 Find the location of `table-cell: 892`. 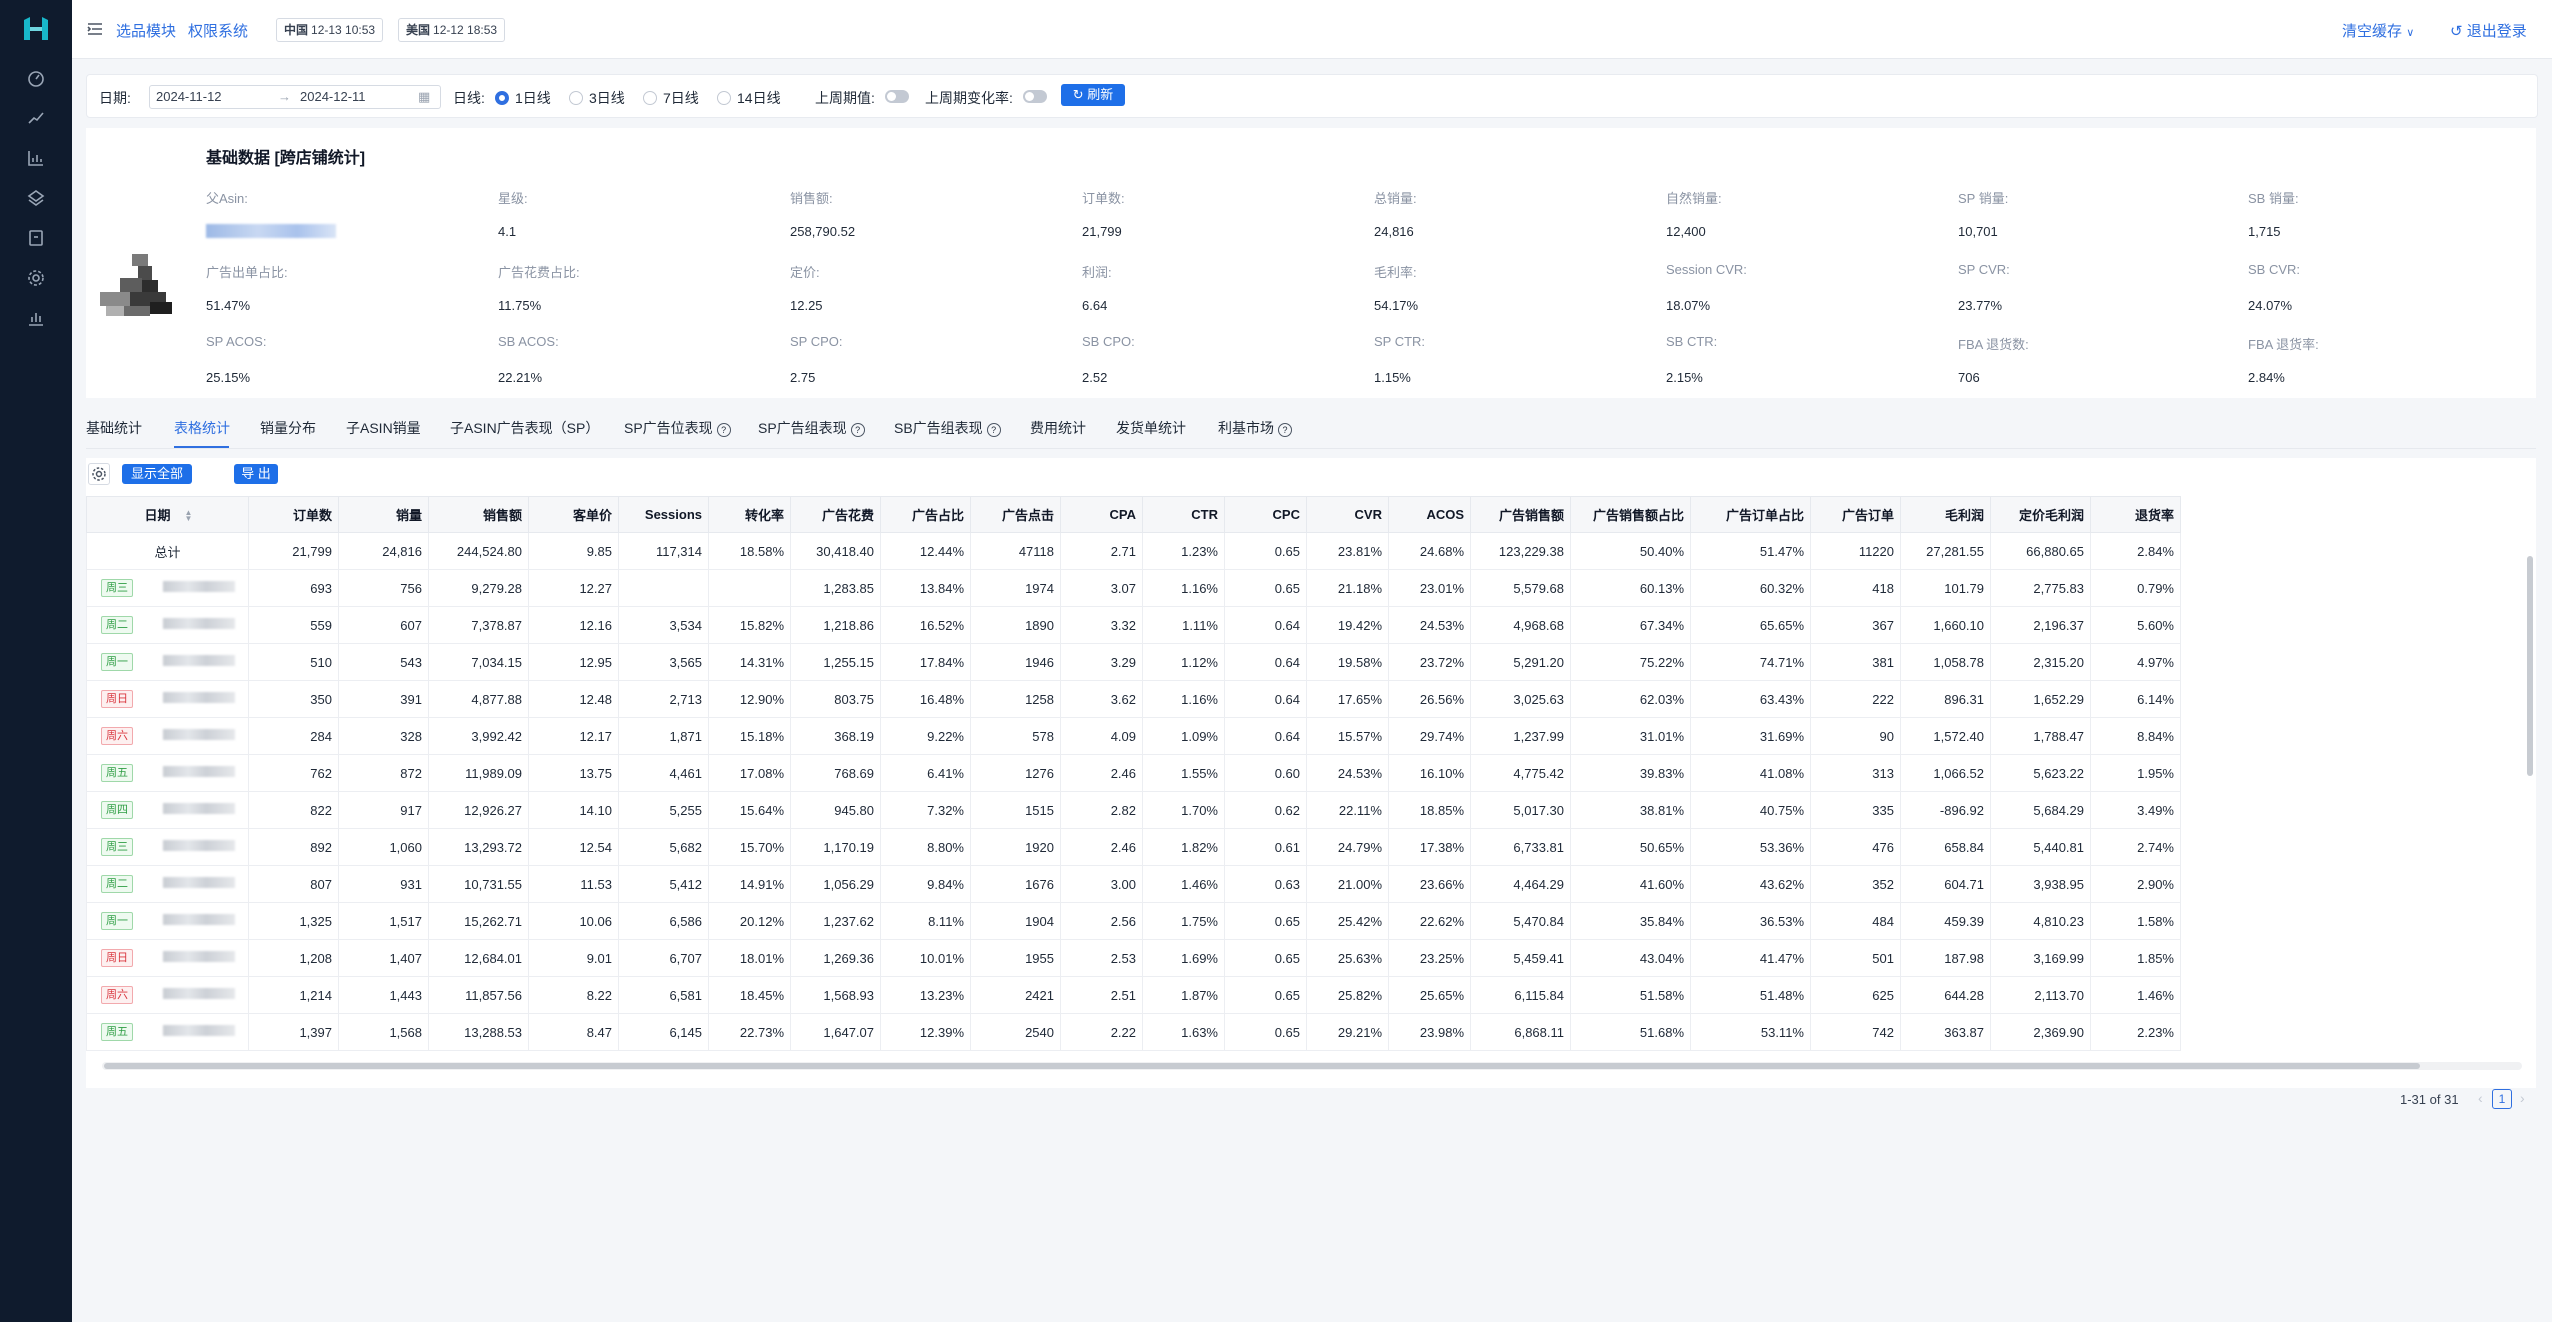

table-cell: 892 is located at coordinates (293, 847).